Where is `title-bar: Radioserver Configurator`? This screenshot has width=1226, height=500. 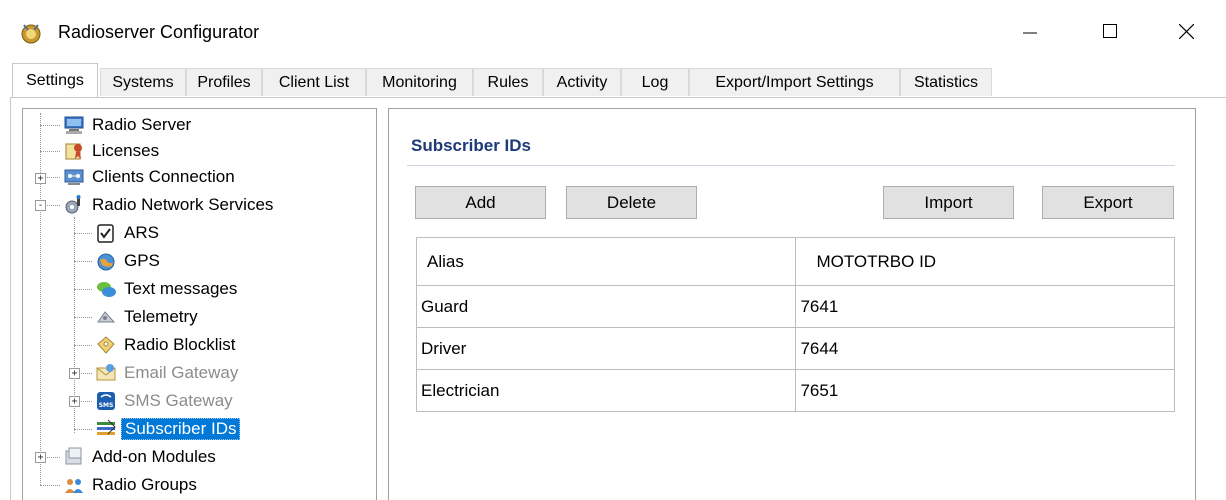
title-bar: Radioserver Configurator is located at coordinates (613, 31).